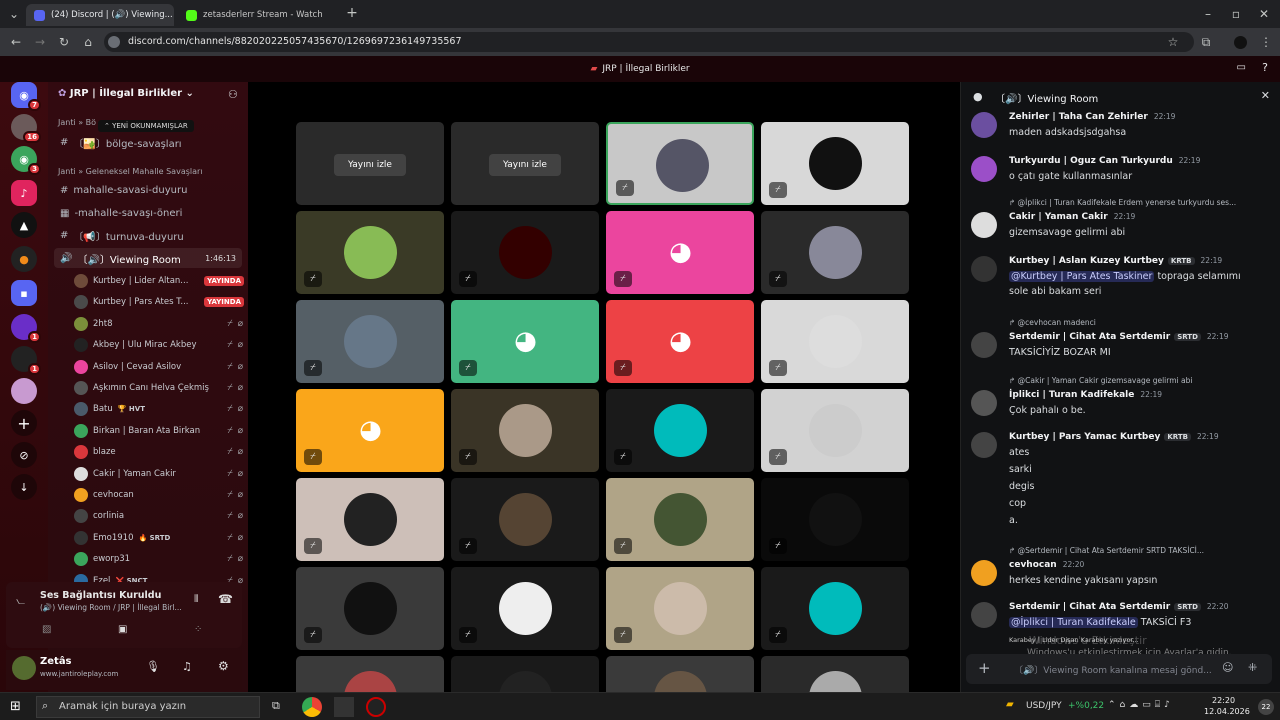 The height and width of the screenshot is (720, 1280). What do you see at coordinates (352, 13) in the screenshot?
I see `new-tab-button: +` at bounding box center [352, 13].